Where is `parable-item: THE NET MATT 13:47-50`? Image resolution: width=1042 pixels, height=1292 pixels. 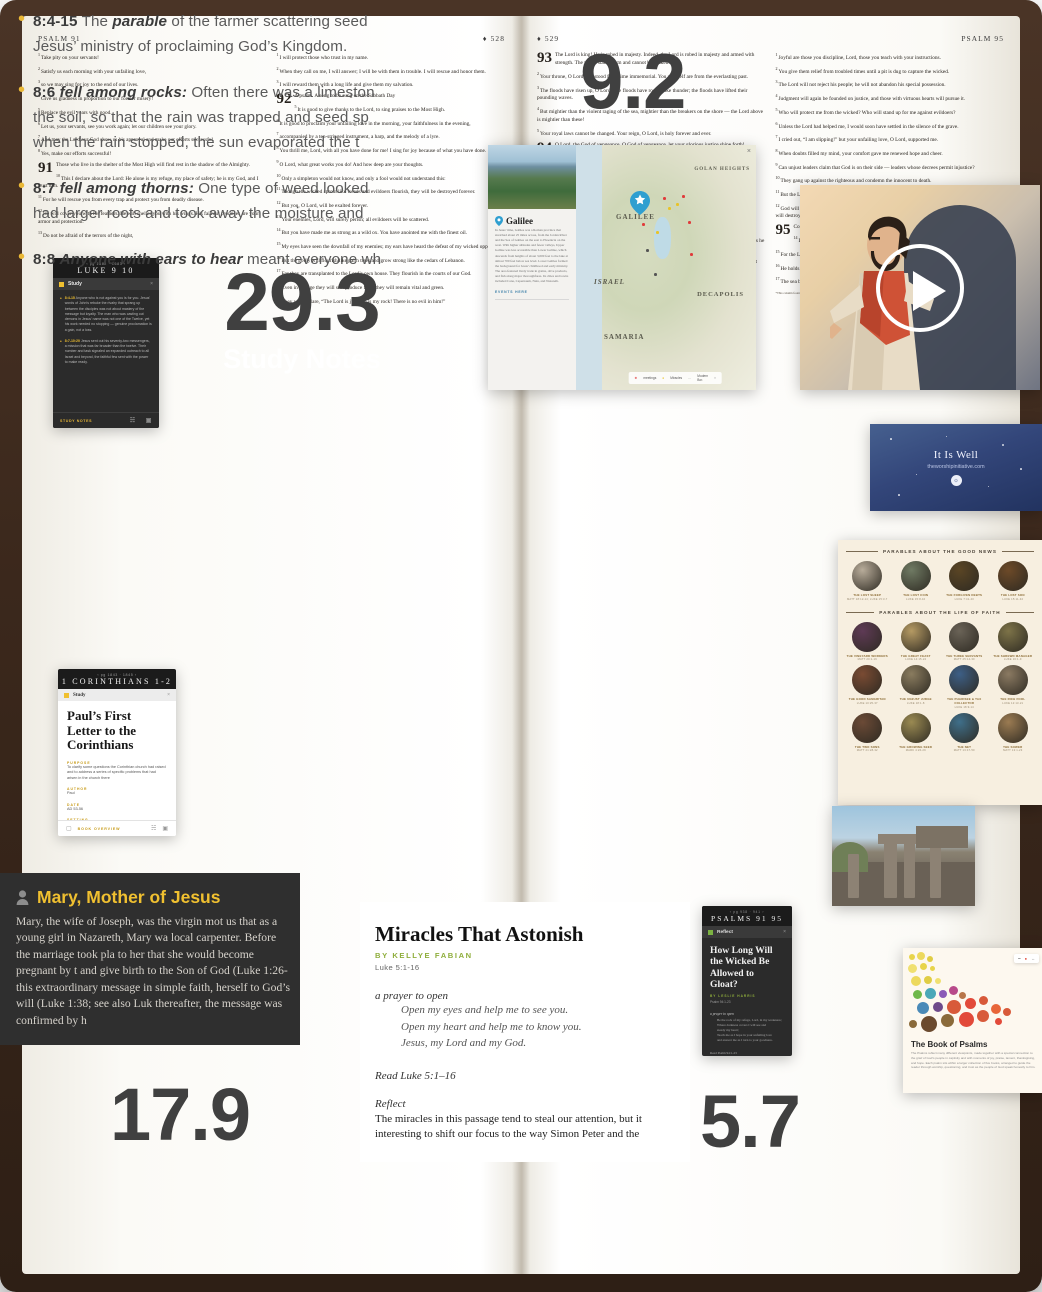
parable-item: THE NET MATT 13:47-50 is located at coordinates (964, 732).